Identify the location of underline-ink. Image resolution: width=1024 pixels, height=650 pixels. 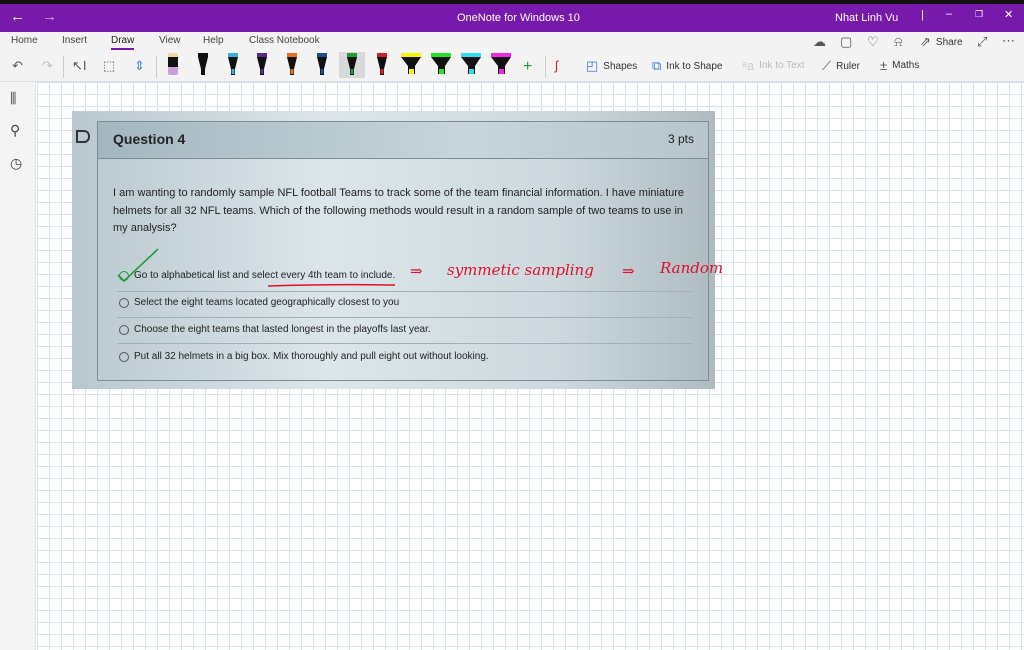
(331, 285).